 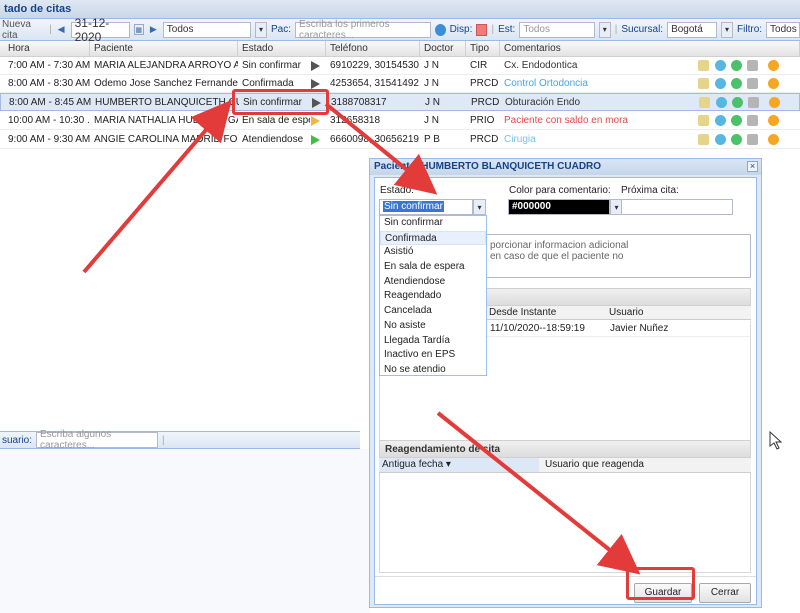 What do you see at coordinates (157, 186) in the screenshot?
I see `arrow-to-status` at bounding box center [157, 186].